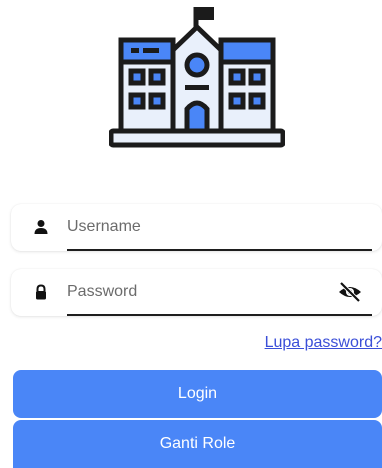  What do you see at coordinates (197, 394) in the screenshot?
I see `login-button: Login` at bounding box center [197, 394].